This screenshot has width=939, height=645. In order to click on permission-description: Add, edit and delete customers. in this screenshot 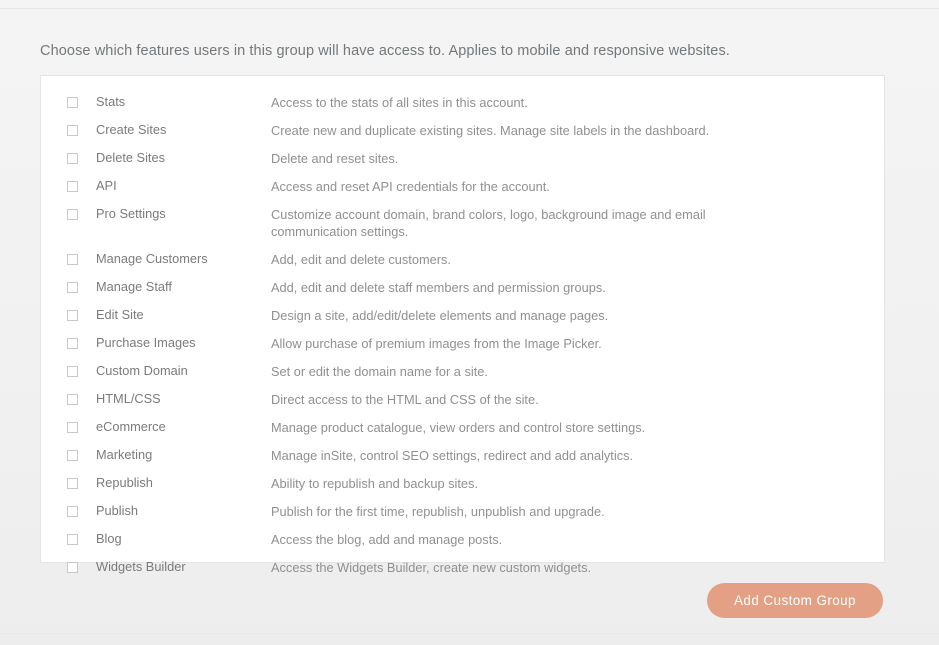, I will do `click(361, 259)`.